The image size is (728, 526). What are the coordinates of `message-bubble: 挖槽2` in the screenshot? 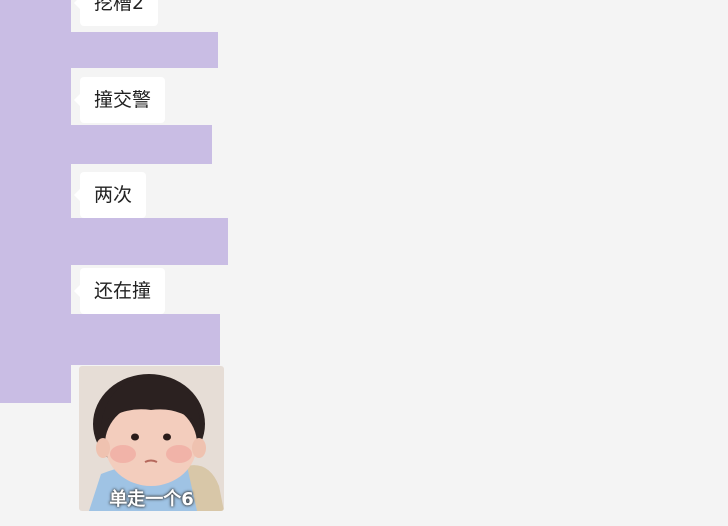 It's located at (116, 13).